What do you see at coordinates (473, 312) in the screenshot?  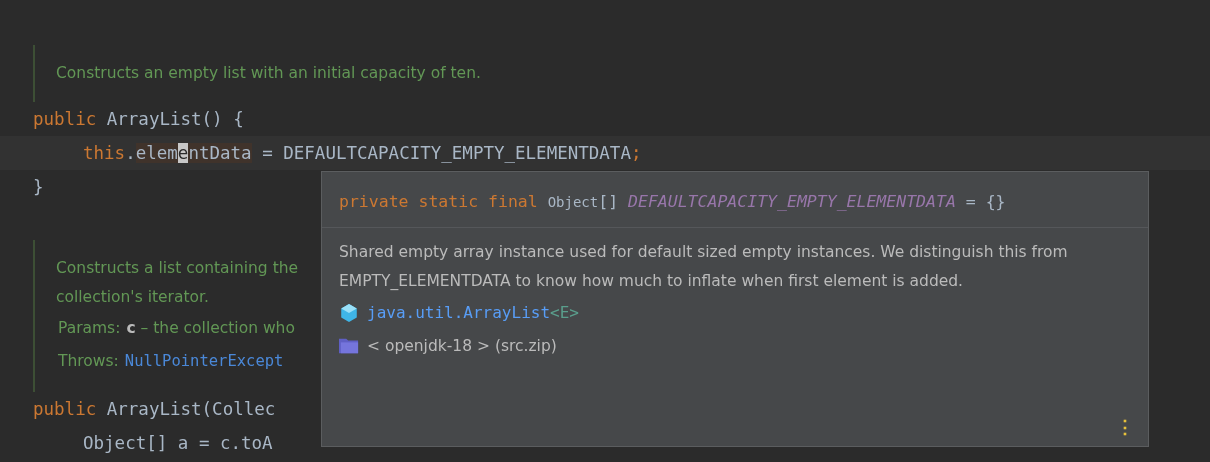 I see `class-link: java.util.ArrayList<E>` at bounding box center [473, 312].